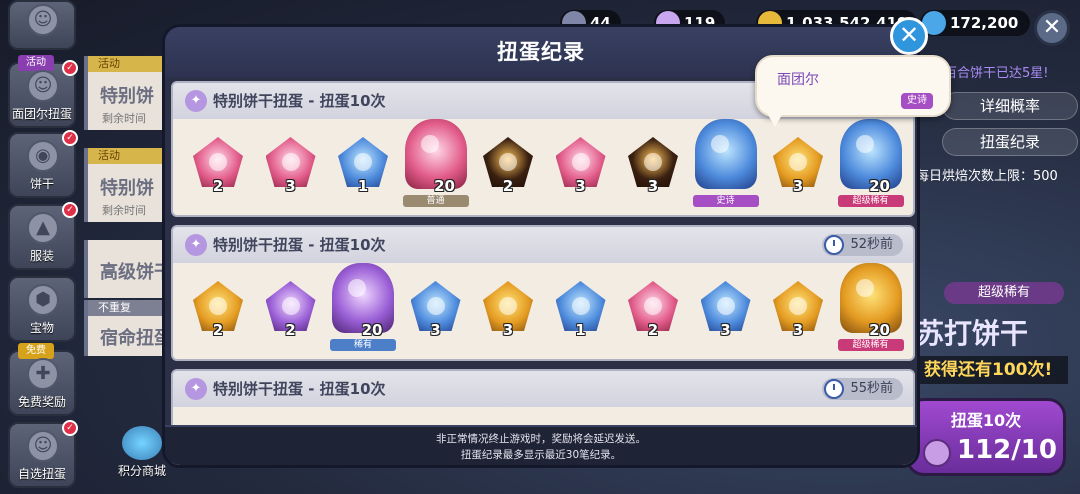  Describe the element at coordinates (972, 333) in the screenshot. I see `featured-cookie-name: 苏打饼干` at that location.